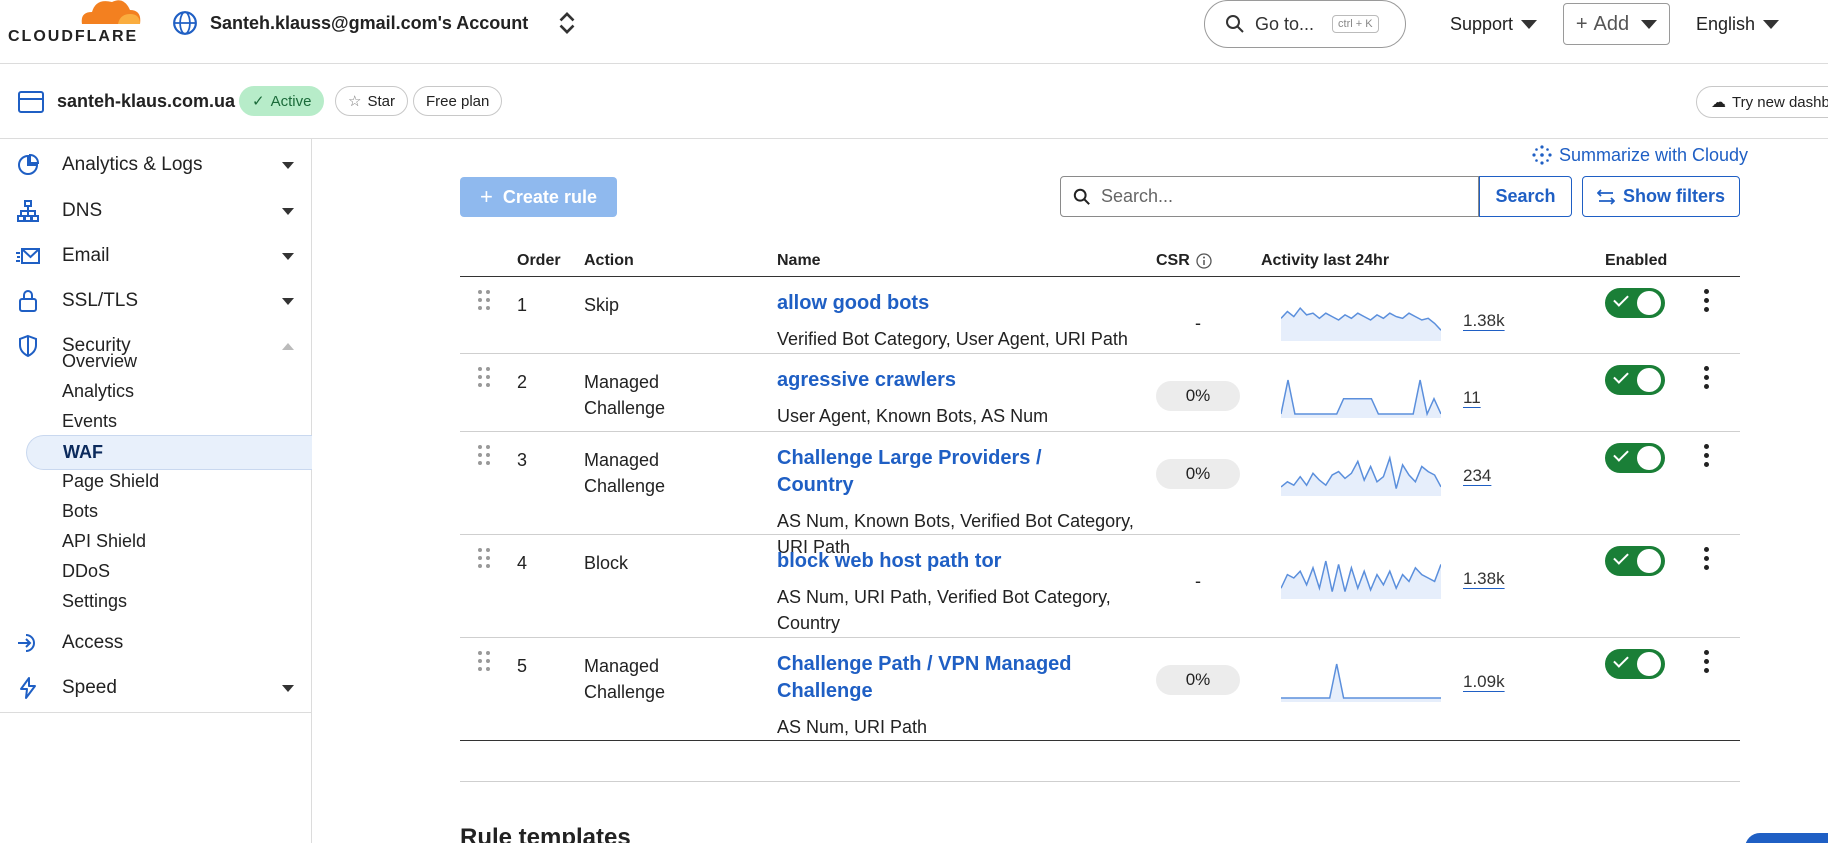 This screenshot has width=1828, height=843. I want to click on sidebar-sub-label: WAF, so click(83, 452).